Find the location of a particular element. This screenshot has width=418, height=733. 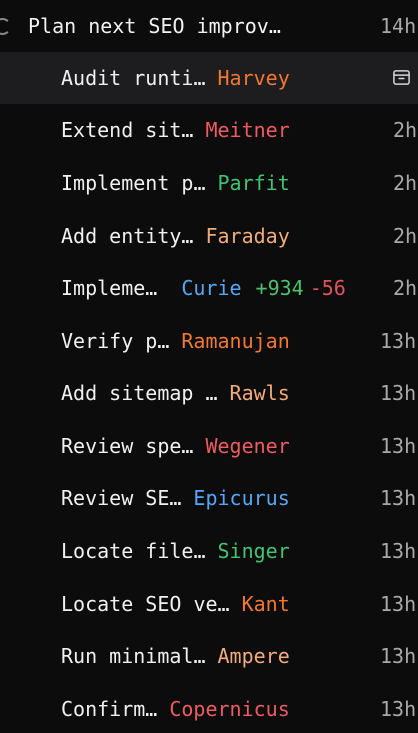

task-title: Review SE… Epicurus is located at coordinates (175, 498).